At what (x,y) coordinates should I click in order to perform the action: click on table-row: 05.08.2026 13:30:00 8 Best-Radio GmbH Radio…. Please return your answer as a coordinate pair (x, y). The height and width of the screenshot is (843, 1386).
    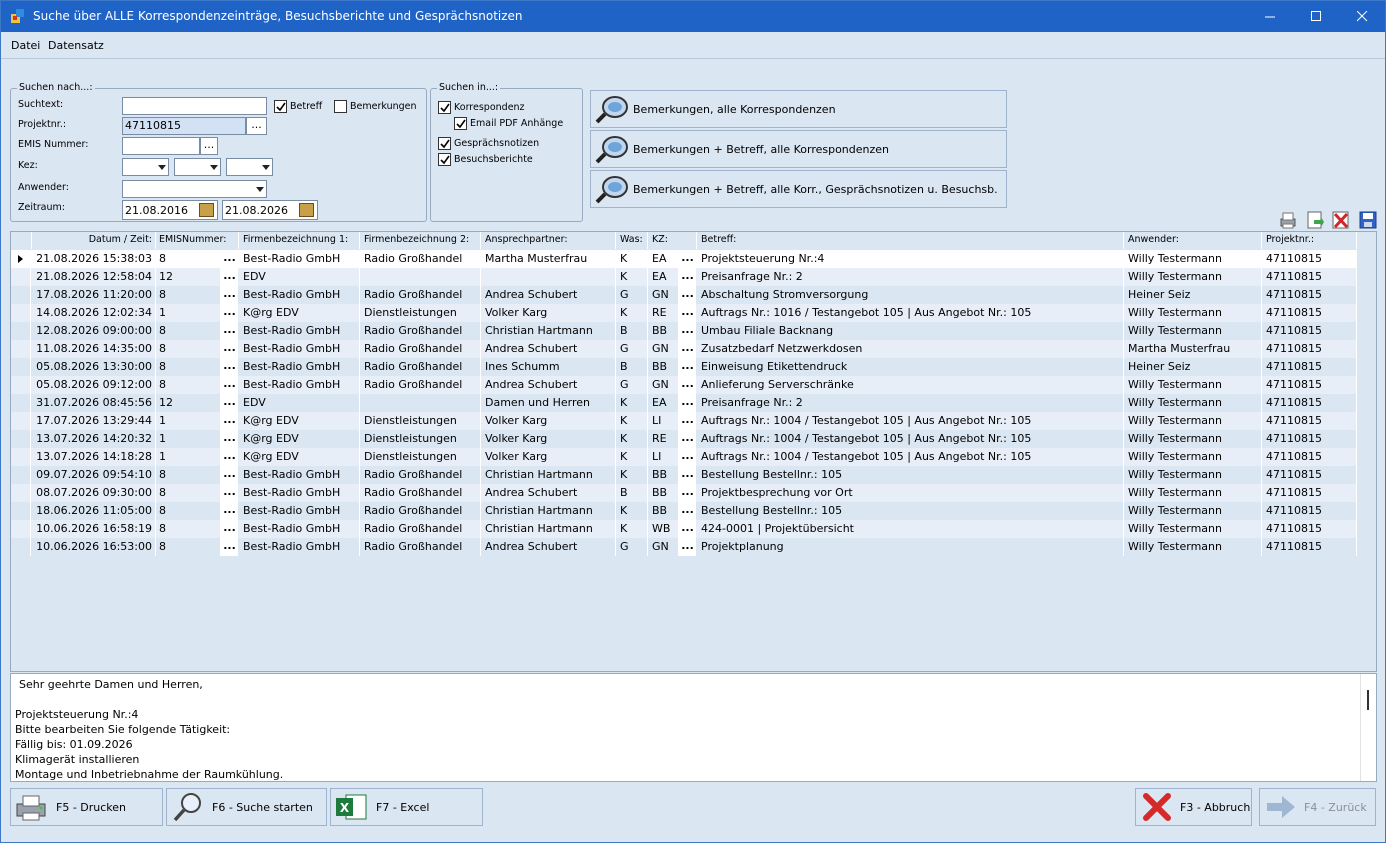
    Looking at the image, I should click on (684, 367).